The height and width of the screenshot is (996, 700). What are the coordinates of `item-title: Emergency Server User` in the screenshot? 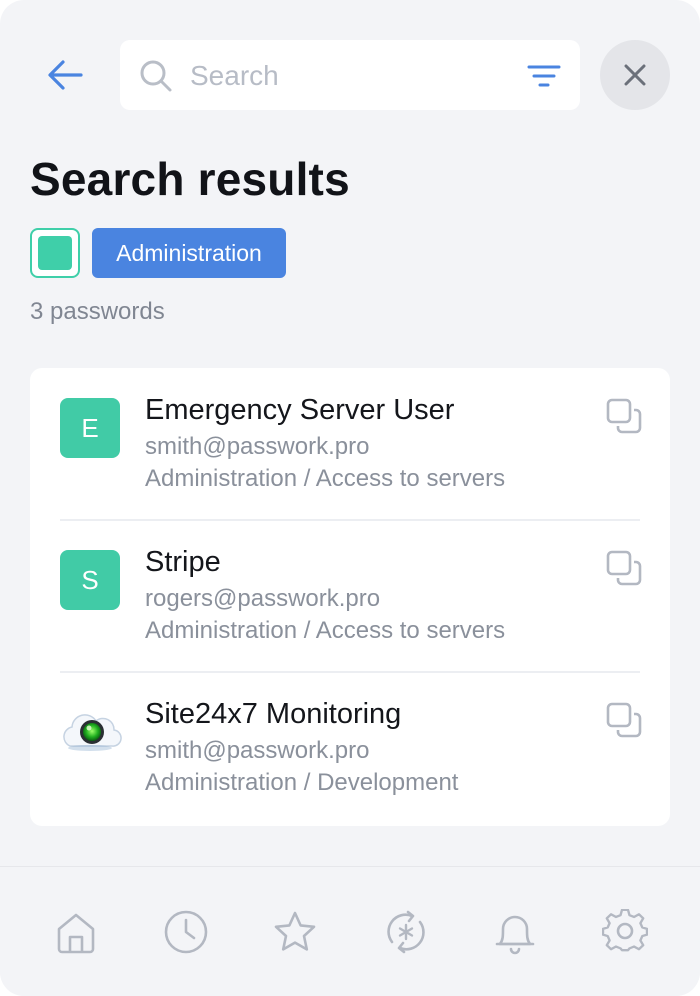 It's located at (300, 410).